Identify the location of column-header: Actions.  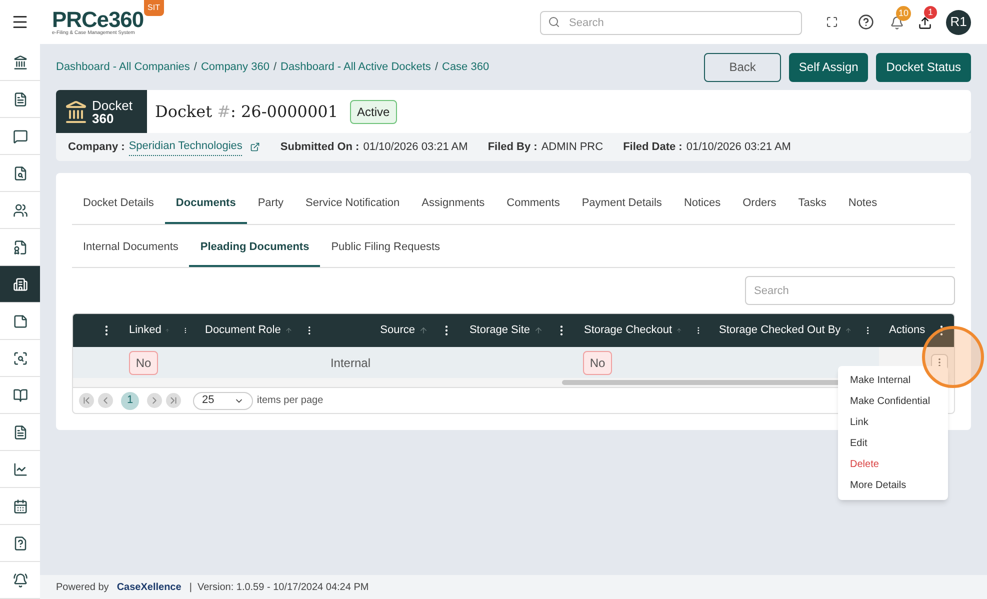
(907, 330).